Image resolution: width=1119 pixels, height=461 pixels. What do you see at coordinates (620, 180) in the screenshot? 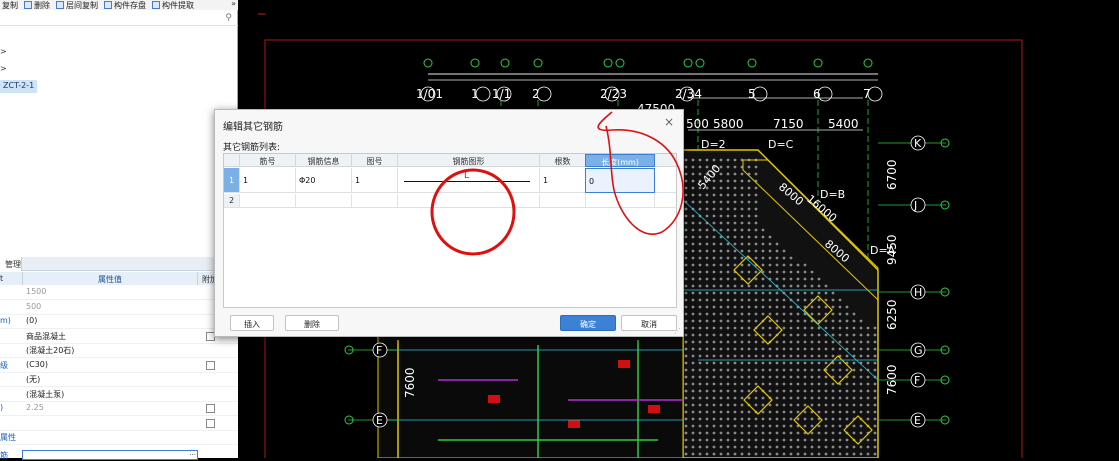
I see `cell-length: 0` at bounding box center [620, 180].